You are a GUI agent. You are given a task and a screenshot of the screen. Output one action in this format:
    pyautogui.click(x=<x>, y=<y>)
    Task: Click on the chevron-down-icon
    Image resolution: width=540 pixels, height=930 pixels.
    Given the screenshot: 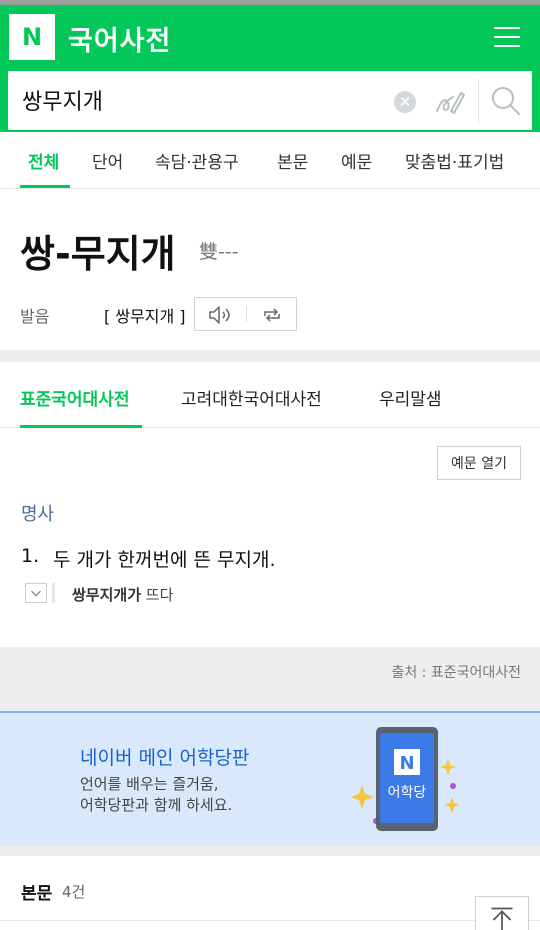 What is the action you would take?
    pyautogui.click(x=36, y=593)
    